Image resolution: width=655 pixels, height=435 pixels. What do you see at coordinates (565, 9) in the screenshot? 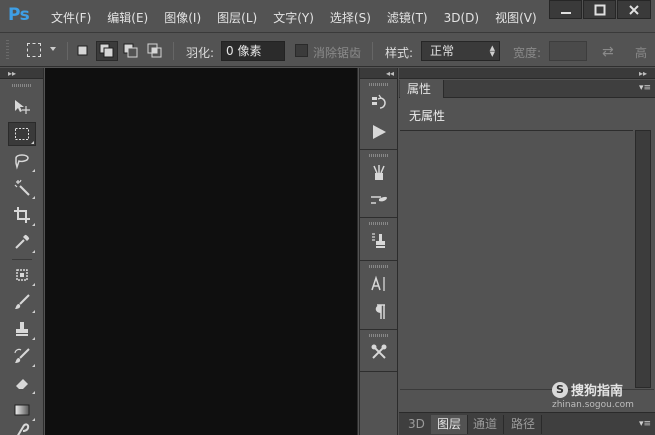
I see `minimize-button` at bounding box center [565, 9].